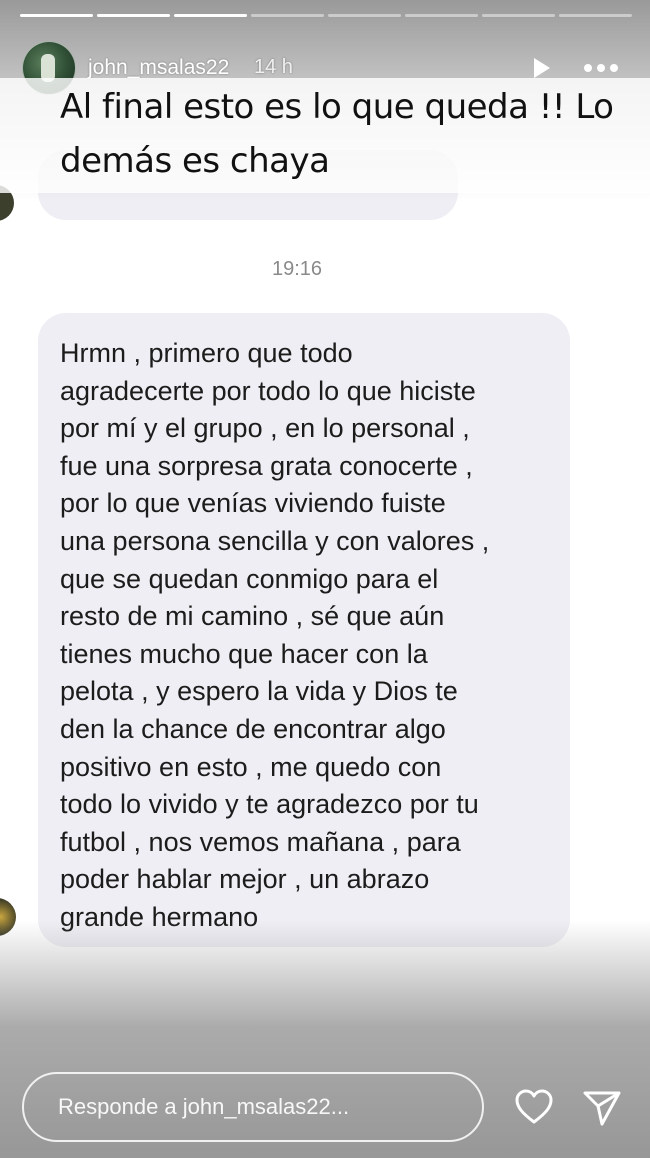 This screenshot has width=650, height=1158. Describe the element at coordinates (268, 390) in the screenshot. I see `message-line: agradecerte por todo lo que hiciste` at that location.